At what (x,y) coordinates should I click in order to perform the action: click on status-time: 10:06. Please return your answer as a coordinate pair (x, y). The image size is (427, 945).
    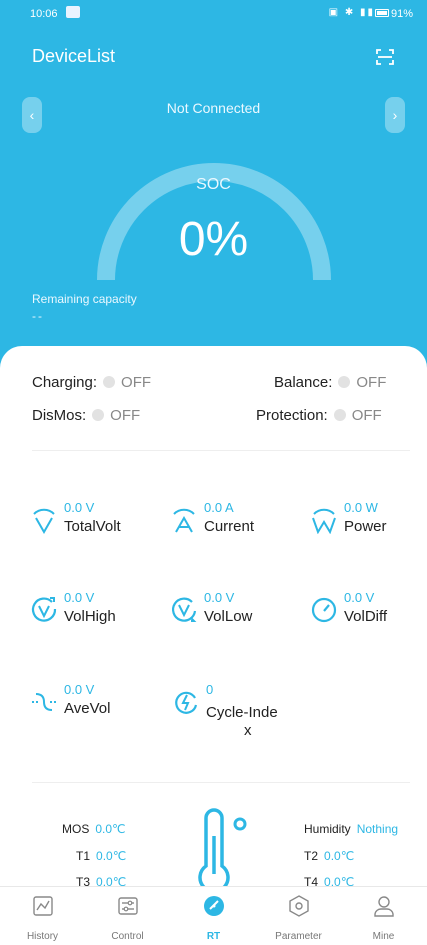
    Looking at the image, I should click on (44, 14).